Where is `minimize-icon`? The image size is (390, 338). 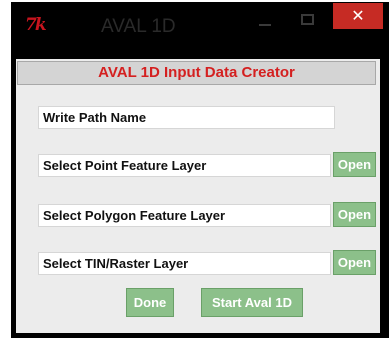 minimize-icon is located at coordinates (265, 25).